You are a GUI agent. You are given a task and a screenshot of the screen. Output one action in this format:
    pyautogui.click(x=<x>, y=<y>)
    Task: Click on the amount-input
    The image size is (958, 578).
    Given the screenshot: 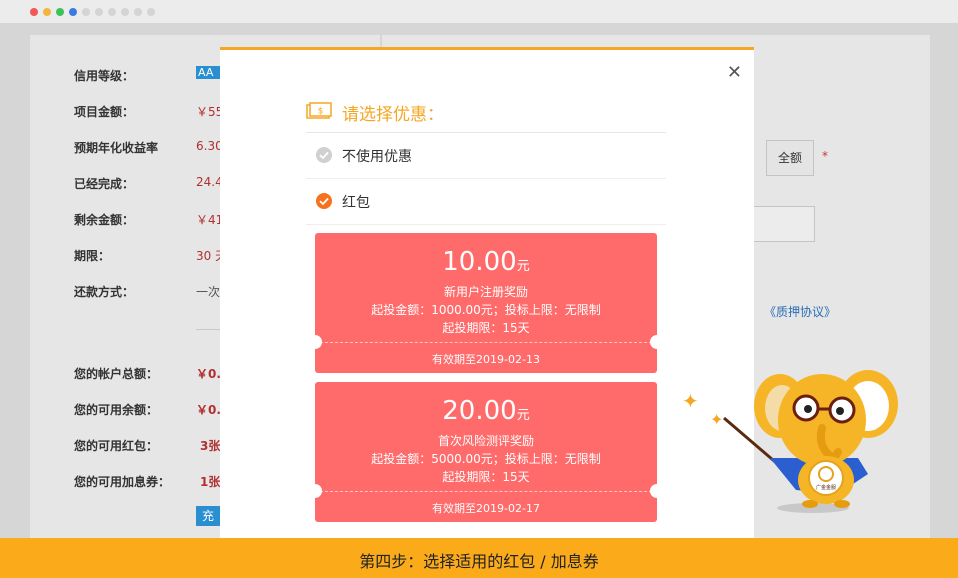 What is the action you would take?
    pyautogui.click(x=784, y=224)
    